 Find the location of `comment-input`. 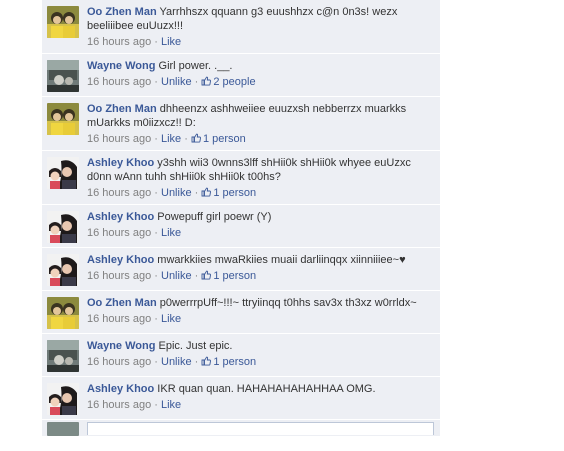

comment-input is located at coordinates (260, 428).